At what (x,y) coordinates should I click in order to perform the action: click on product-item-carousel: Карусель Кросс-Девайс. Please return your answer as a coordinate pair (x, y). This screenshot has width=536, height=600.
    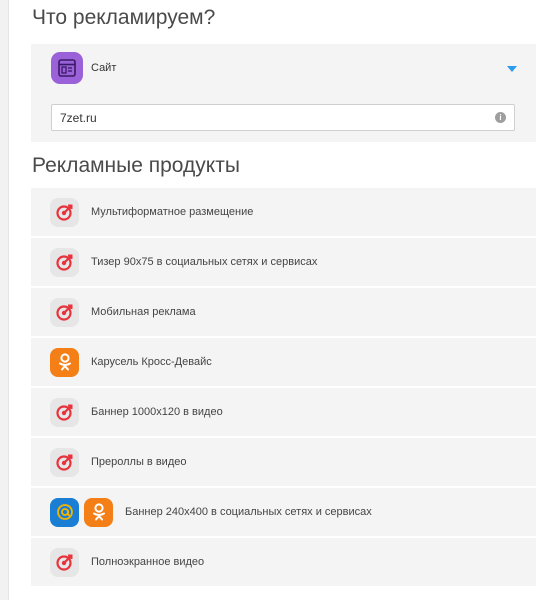
    Looking at the image, I should click on (283, 363).